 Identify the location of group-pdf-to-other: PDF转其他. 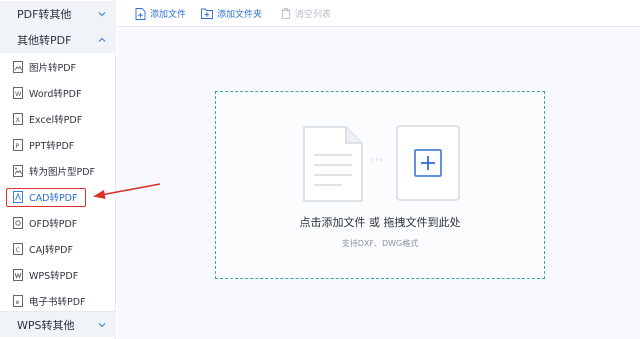
(58, 14).